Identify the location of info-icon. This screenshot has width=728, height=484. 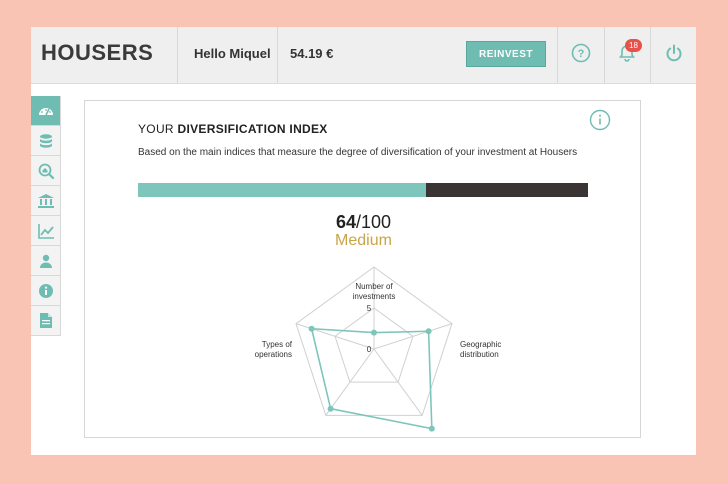
(45, 290).